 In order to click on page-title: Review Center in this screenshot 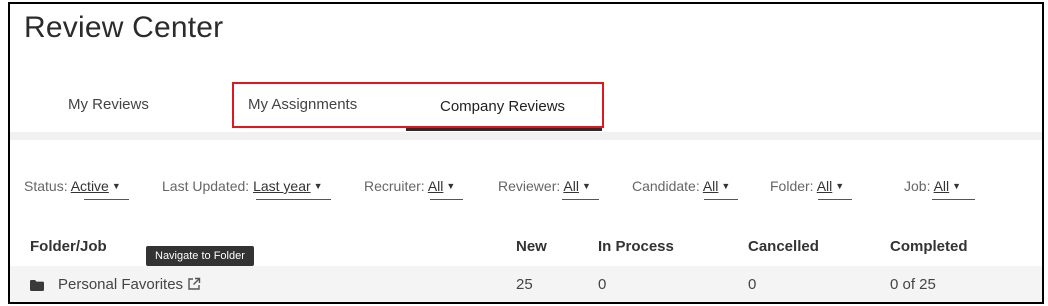, I will do `click(124, 27)`.